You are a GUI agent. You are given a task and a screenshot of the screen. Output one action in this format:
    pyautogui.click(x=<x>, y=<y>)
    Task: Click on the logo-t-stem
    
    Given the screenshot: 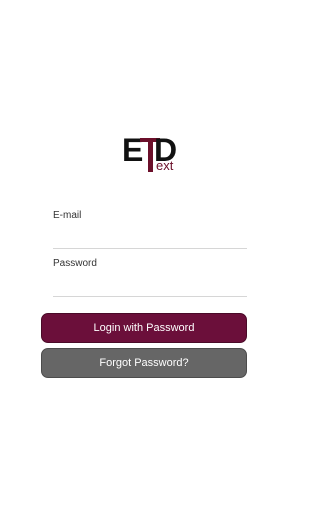 What is the action you would take?
    pyautogui.click(x=150, y=155)
    